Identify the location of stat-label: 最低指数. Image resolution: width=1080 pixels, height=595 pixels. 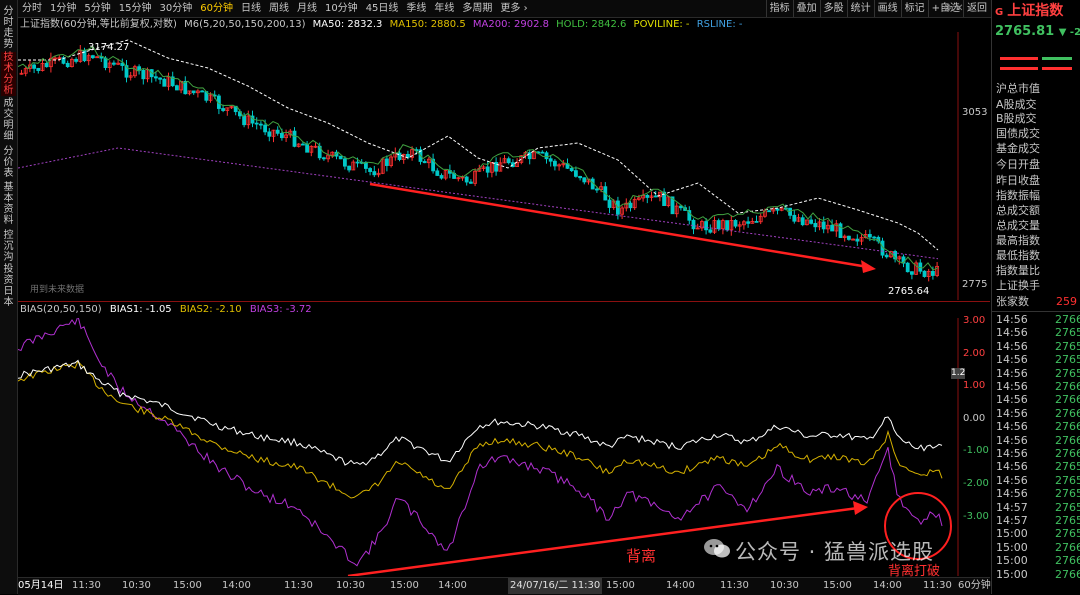
(1018, 255).